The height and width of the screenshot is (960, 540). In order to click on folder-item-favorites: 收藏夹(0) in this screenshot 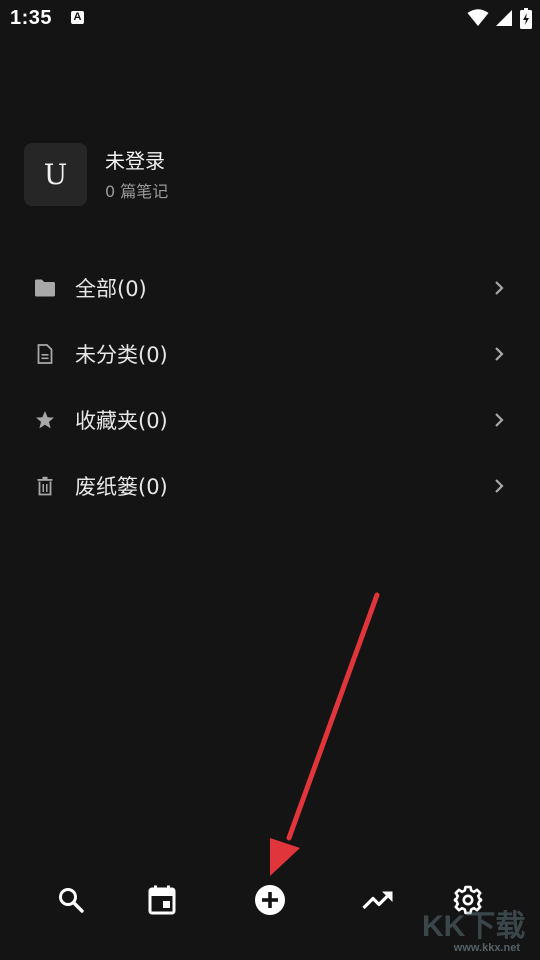, I will do `click(270, 420)`.